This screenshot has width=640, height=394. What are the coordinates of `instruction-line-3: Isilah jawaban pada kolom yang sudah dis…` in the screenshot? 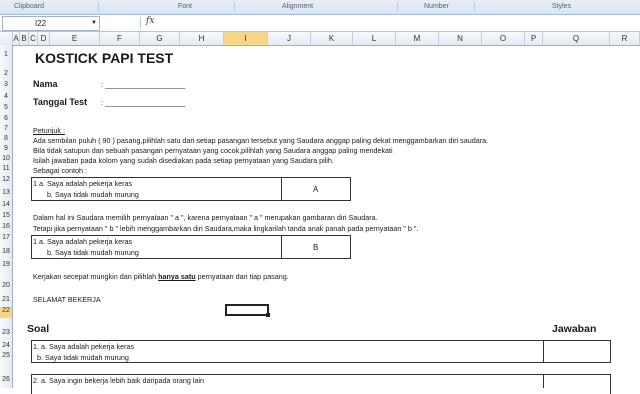 It's located at (183, 160).